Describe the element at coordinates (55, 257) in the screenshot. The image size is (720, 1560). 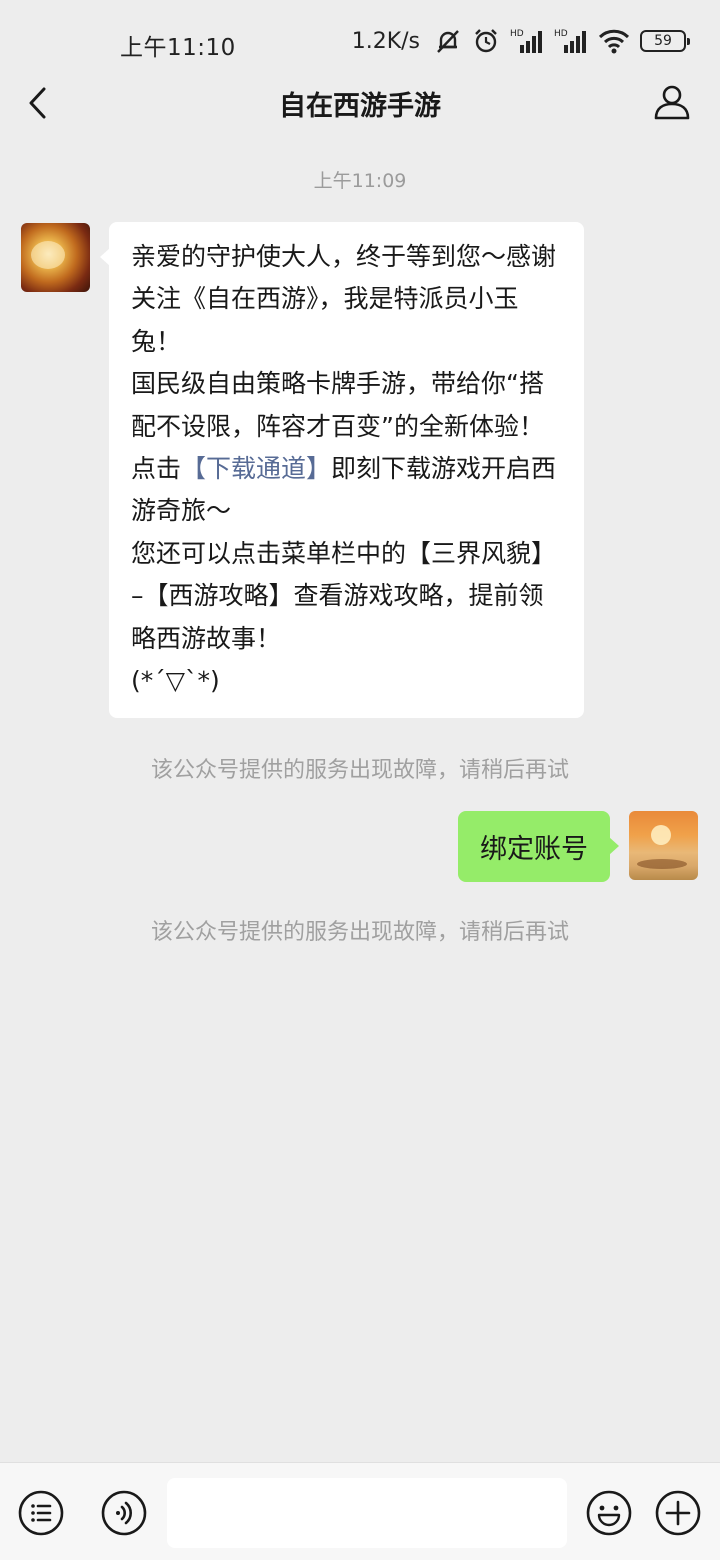
I see `official-account-avatar` at that location.